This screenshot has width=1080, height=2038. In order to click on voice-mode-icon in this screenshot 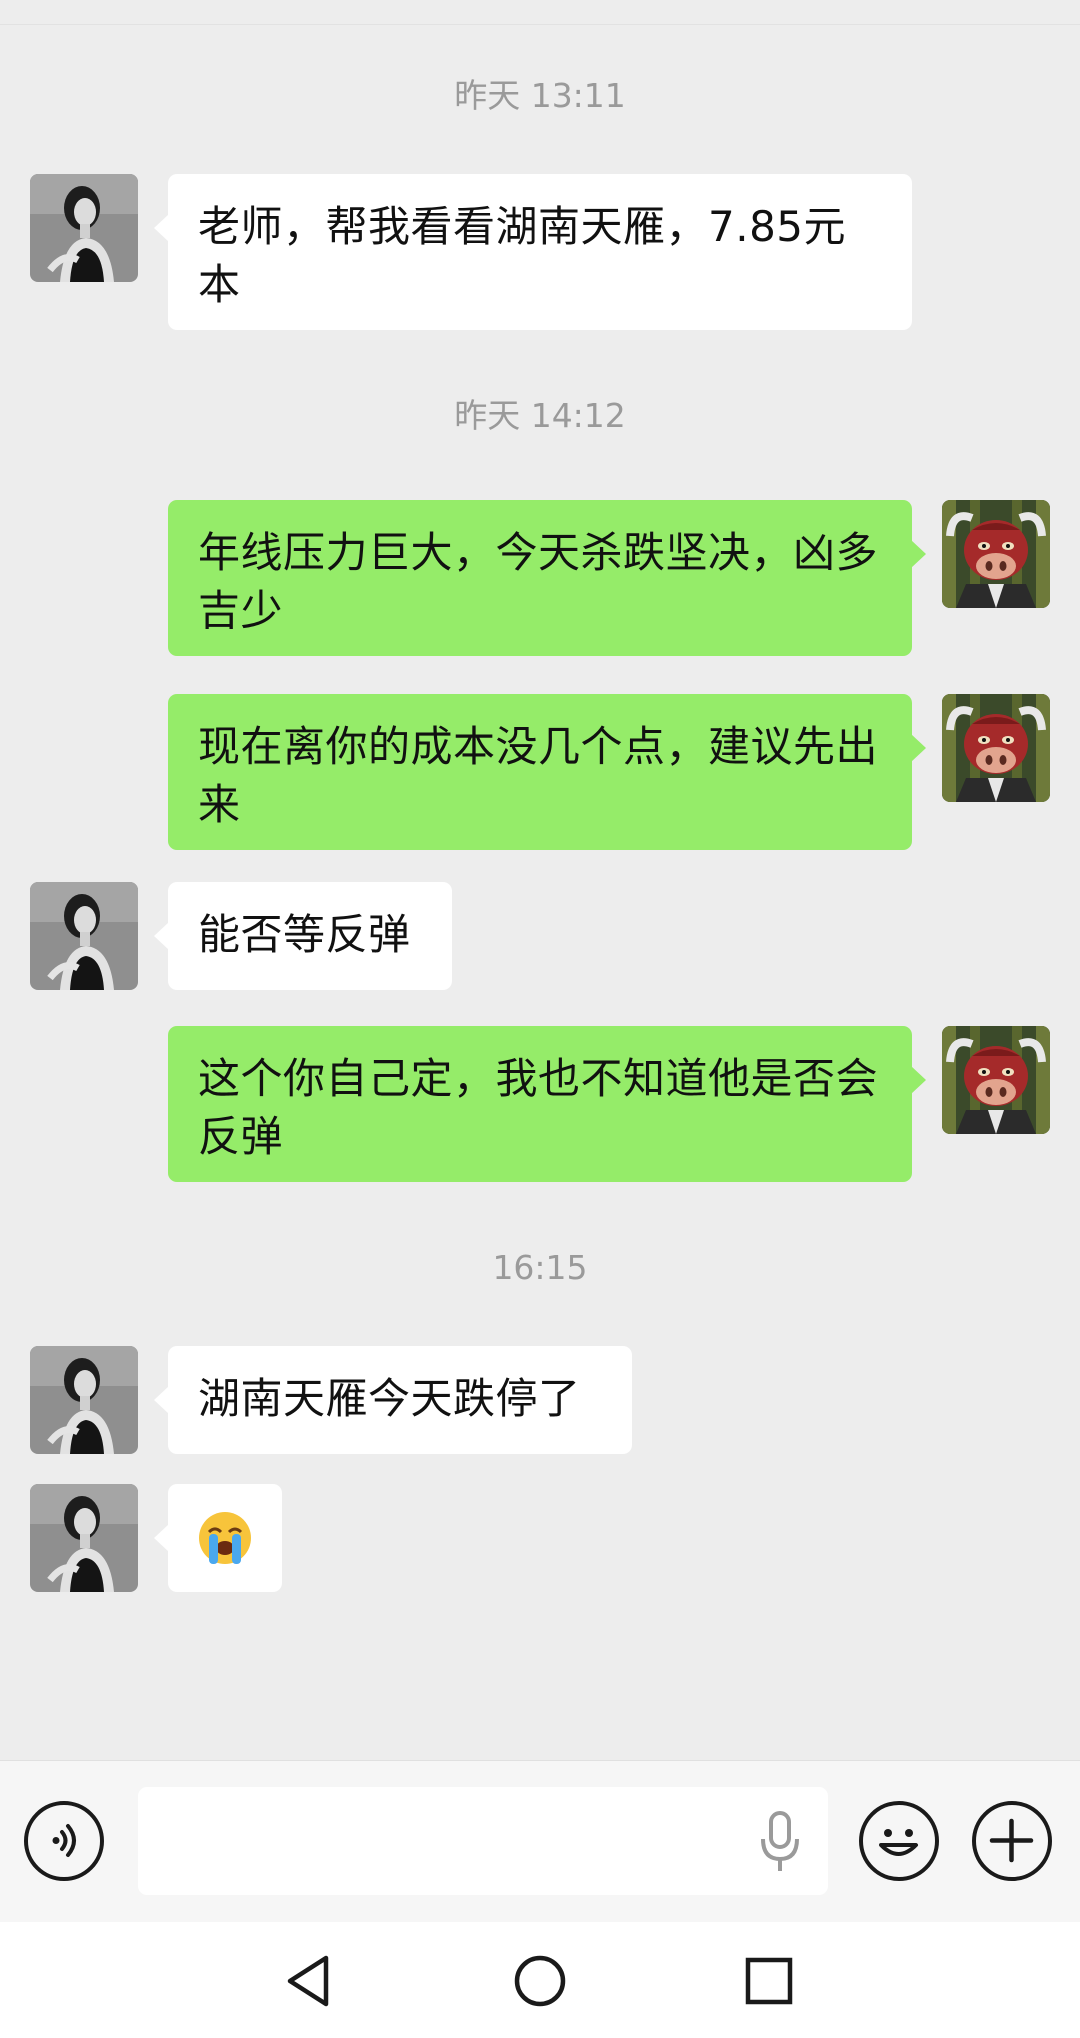, I will do `click(64, 1840)`.